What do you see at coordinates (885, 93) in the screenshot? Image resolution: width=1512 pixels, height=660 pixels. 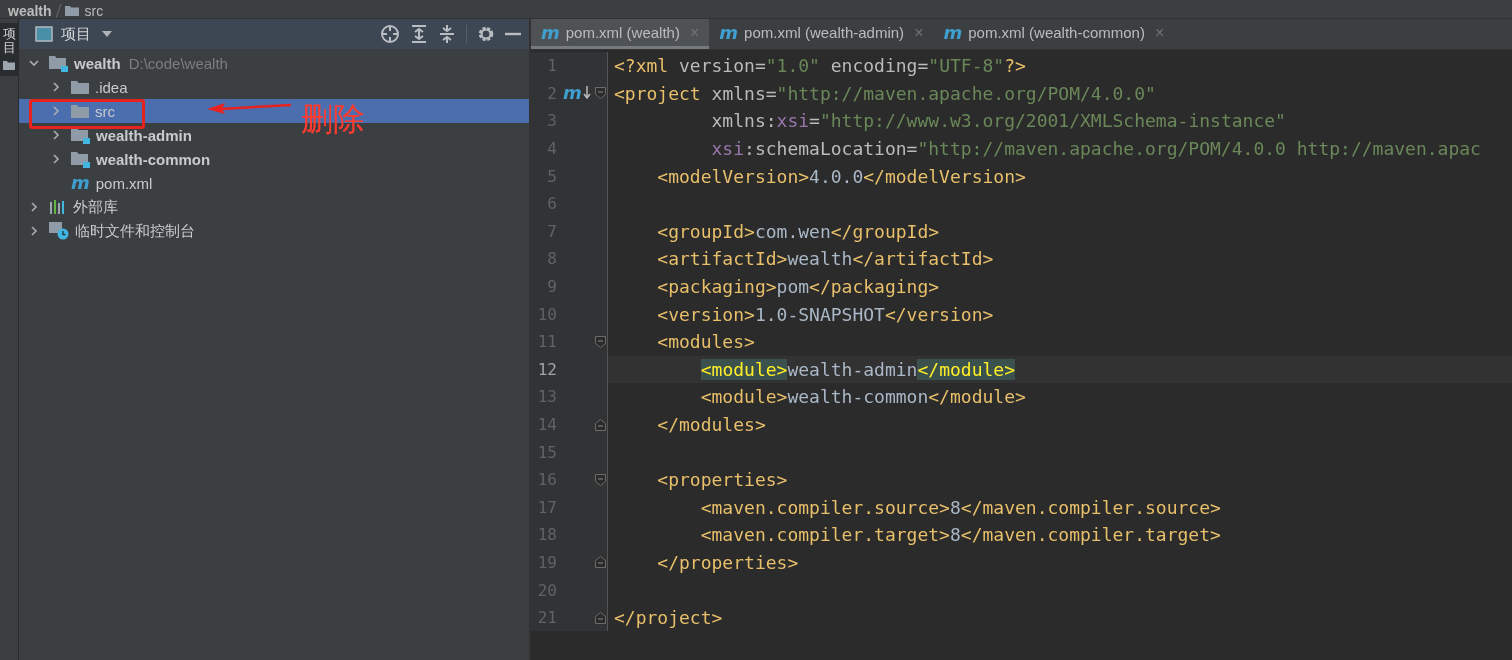 I see `code-line: <project xmlns="http://maven.apache.org/POM/4.0.0"` at bounding box center [885, 93].